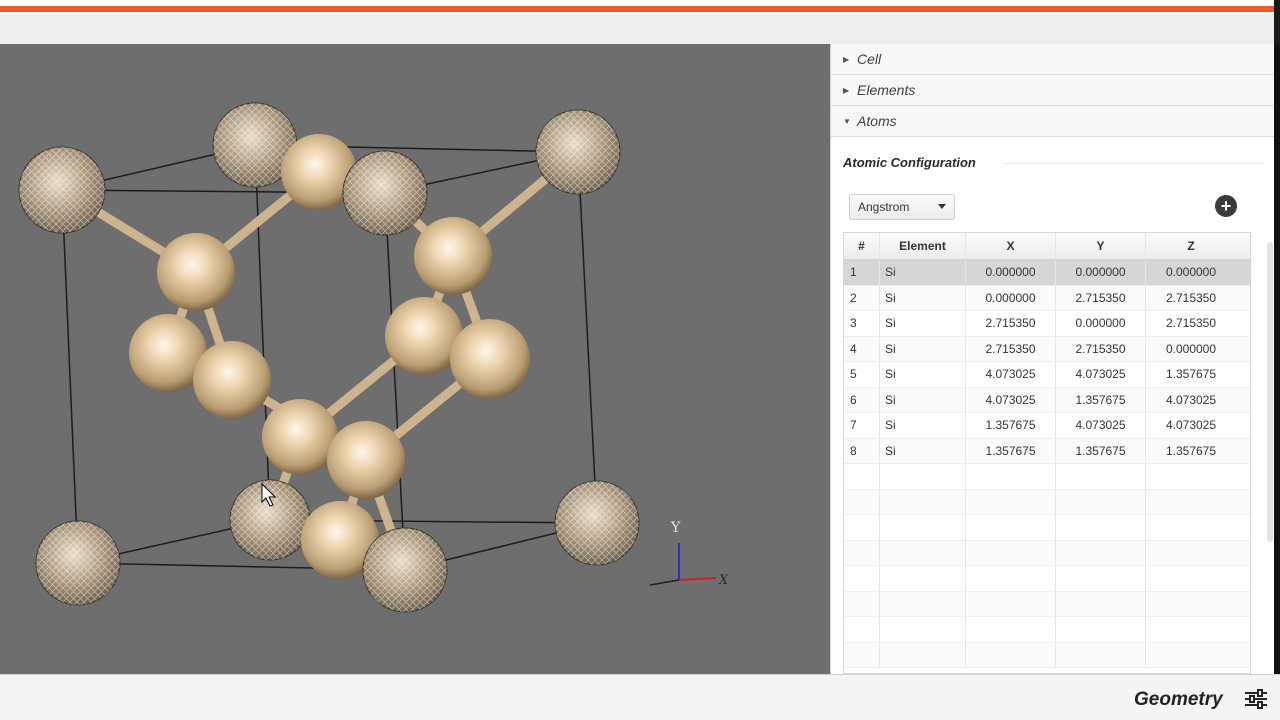  I want to click on table-row: 6 Si 4.073025 1.357675 4.073025, so click(1047, 400).